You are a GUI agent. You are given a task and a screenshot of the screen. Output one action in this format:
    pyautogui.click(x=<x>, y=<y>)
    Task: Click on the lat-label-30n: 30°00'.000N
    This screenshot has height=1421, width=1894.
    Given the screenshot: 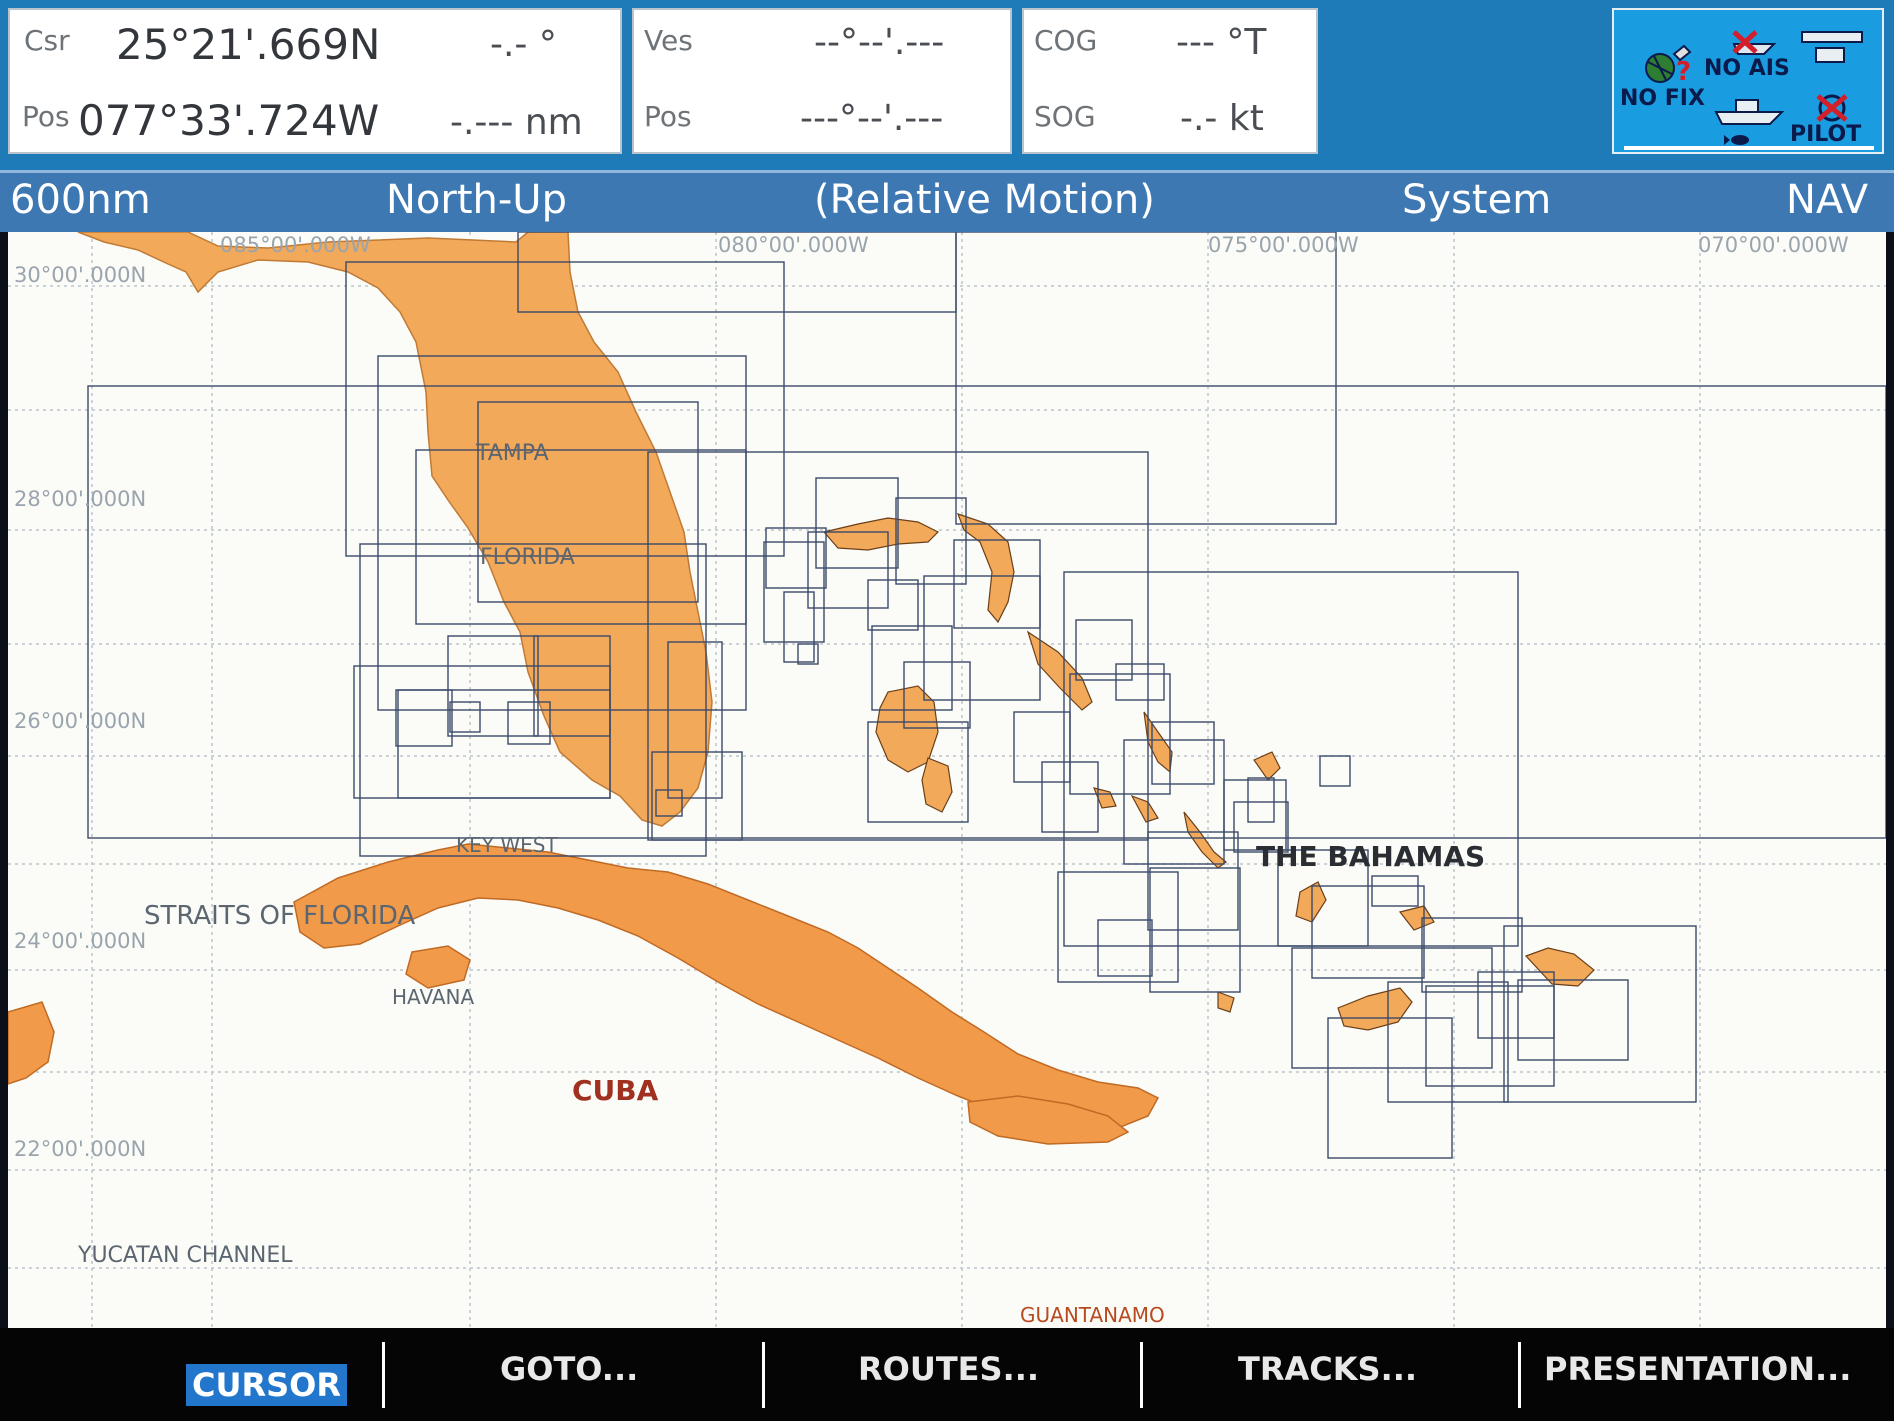 What is the action you would take?
    pyautogui.click(x=80, y=275)
    